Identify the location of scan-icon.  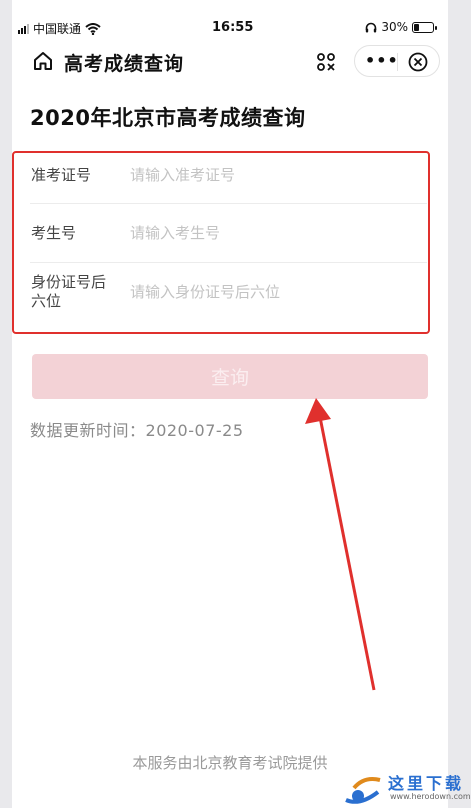
(326, 62).